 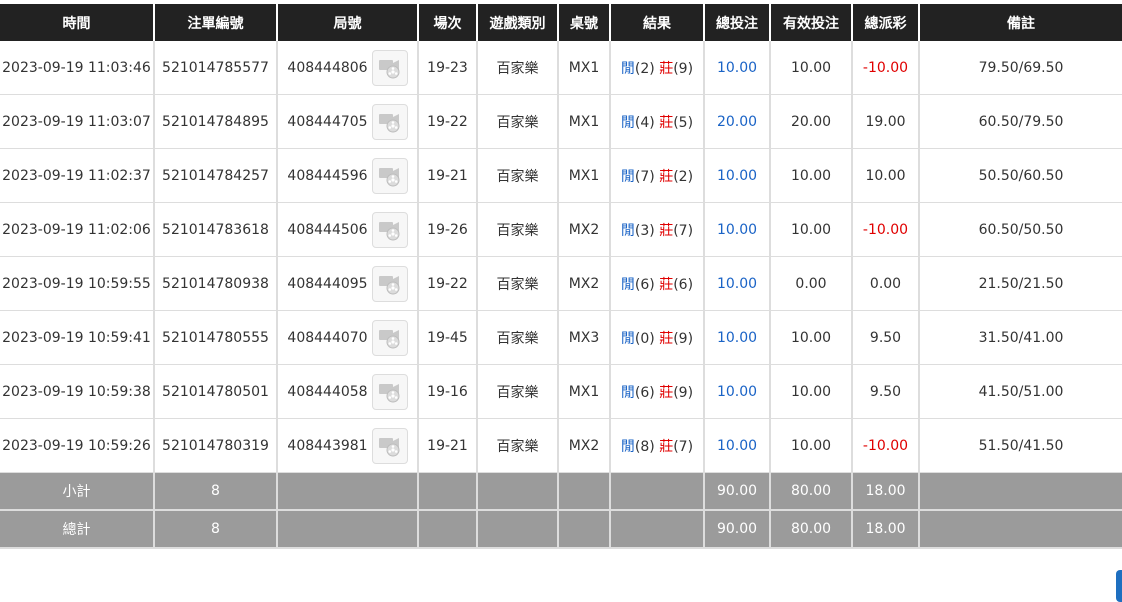 I want to click on cell-round-id: 408444506, so click(x=327, y=229).